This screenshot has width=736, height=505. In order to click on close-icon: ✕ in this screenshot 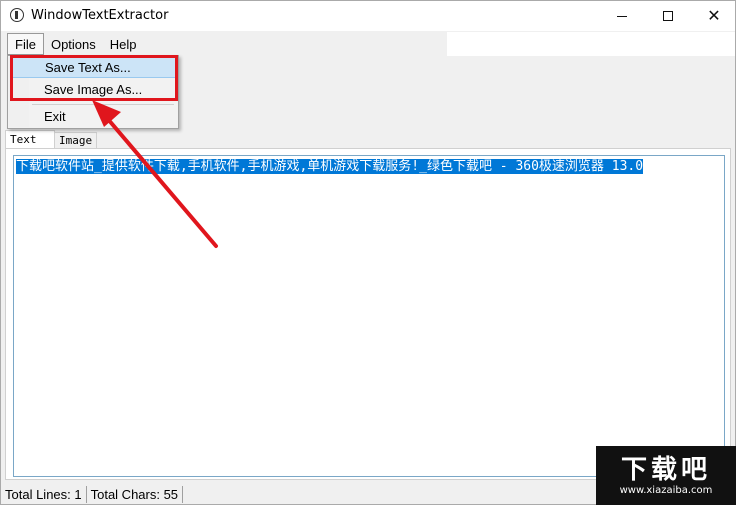, I will do `click(714, 15)`.